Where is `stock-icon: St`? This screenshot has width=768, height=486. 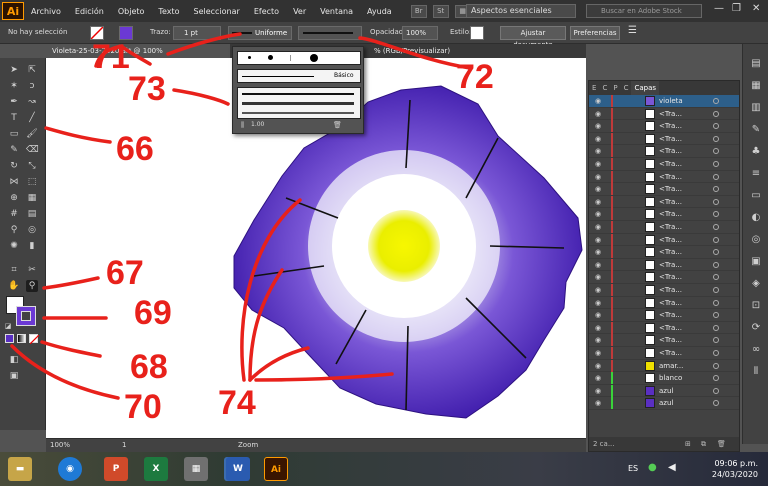 stock-icon: St is located at coordinates (440, 11).